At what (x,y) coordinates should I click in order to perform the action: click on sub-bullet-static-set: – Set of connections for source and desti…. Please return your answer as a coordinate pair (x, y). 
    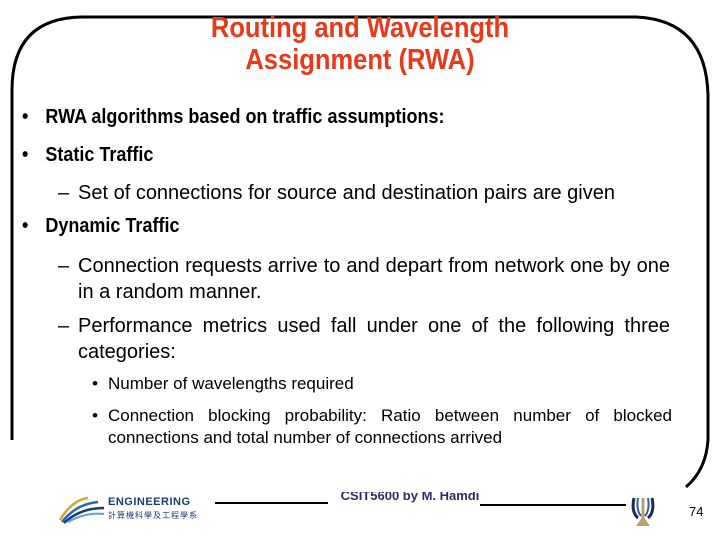
    Looking at the image, I should click on (336, 193).